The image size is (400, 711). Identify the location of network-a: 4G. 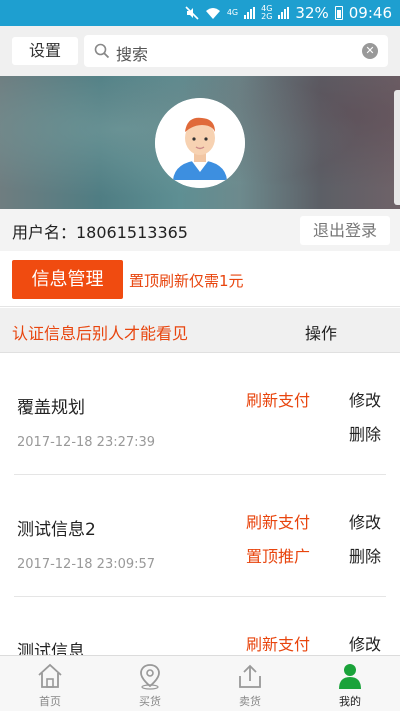
(232, 13).